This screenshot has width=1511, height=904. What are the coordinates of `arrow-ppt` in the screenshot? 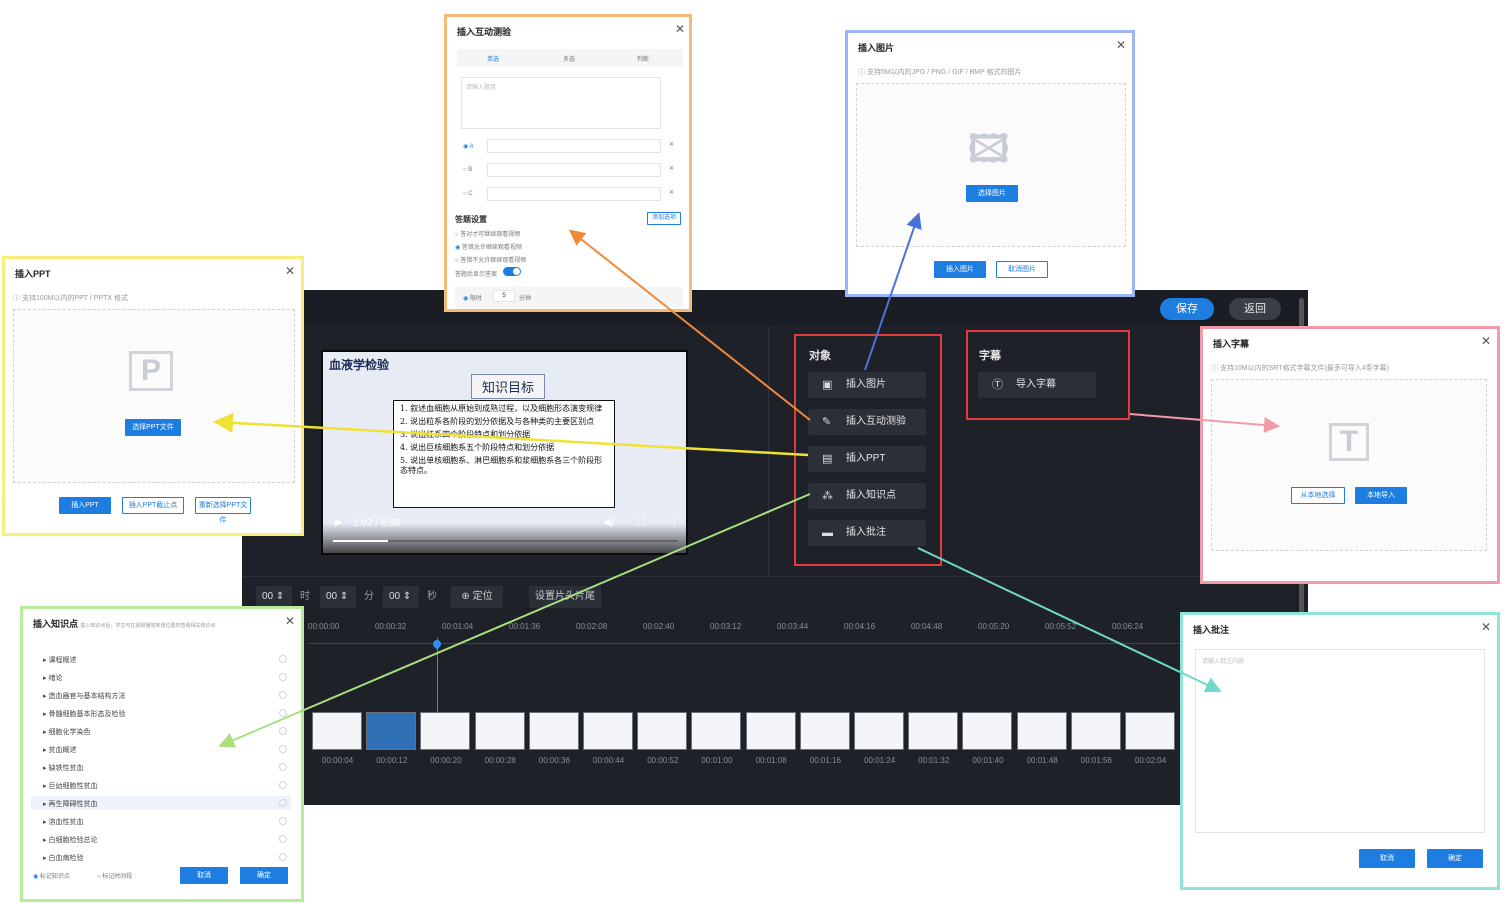 It's located at (511, 434).